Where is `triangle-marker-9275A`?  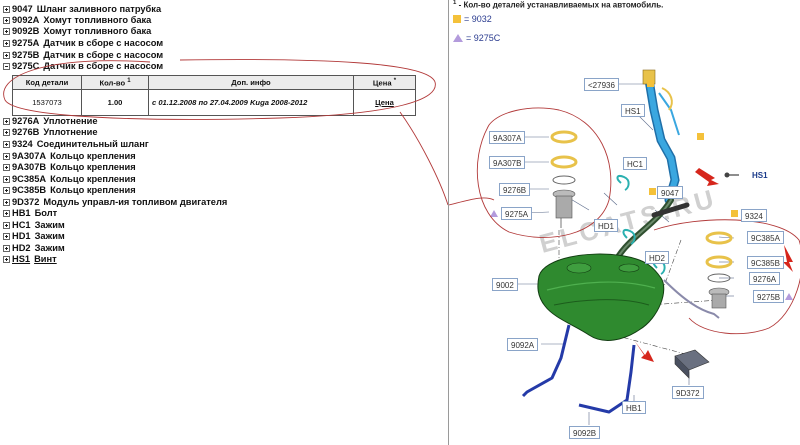 triangle-marker-9275A is located at coordinates (494, 213).